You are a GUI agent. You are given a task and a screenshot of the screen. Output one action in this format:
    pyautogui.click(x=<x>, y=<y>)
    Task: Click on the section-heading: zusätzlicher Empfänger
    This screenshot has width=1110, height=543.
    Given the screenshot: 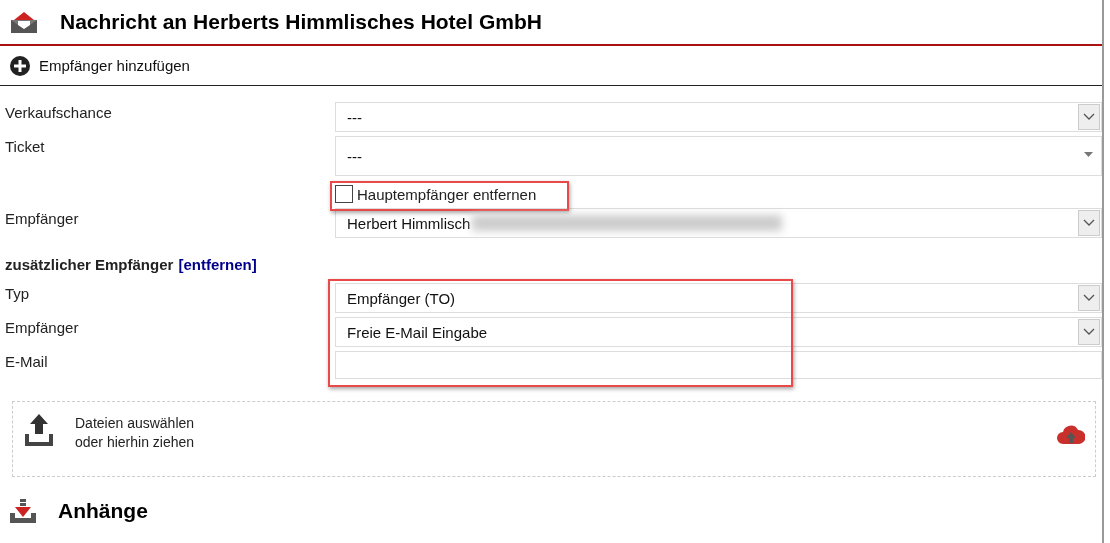 What is the action you would take?
    pyautogui.click(x=89, y=264)
    